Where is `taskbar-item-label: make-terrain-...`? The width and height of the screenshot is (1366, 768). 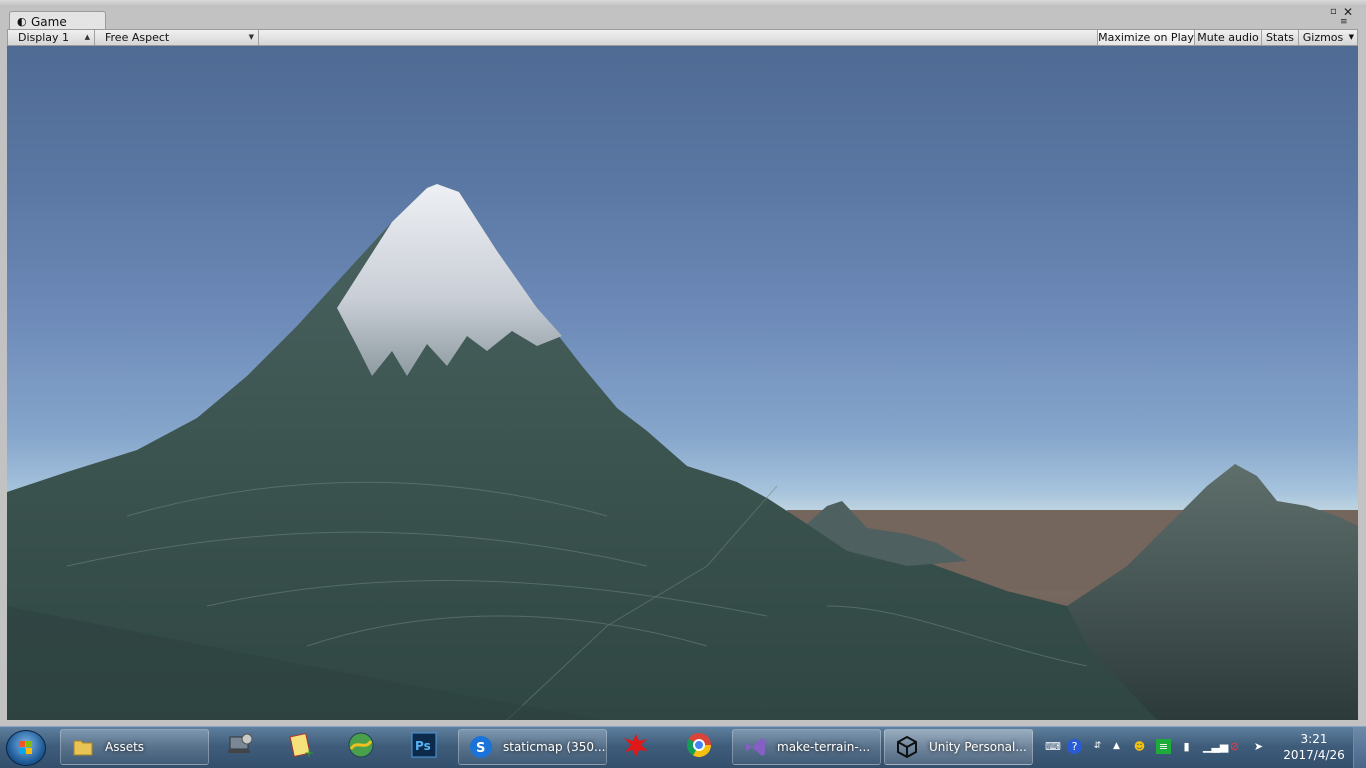
taskbar-item-label: make-terrain-... is located at coordinates (824, 747).